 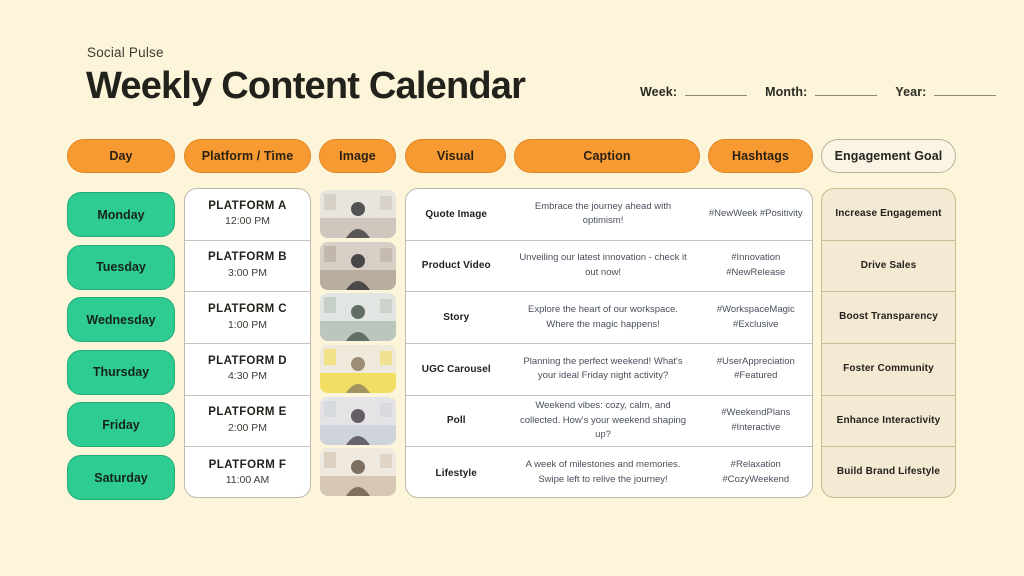 I want to click on month-input, so click(x=846, y=90).